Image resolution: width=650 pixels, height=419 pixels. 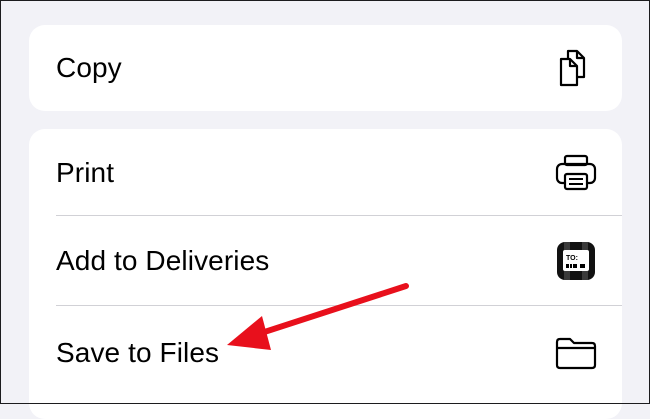 What do you see at coordinates (576, 353) in the screenshot?
I see `folder-icon` at bounding box center [576, 353].